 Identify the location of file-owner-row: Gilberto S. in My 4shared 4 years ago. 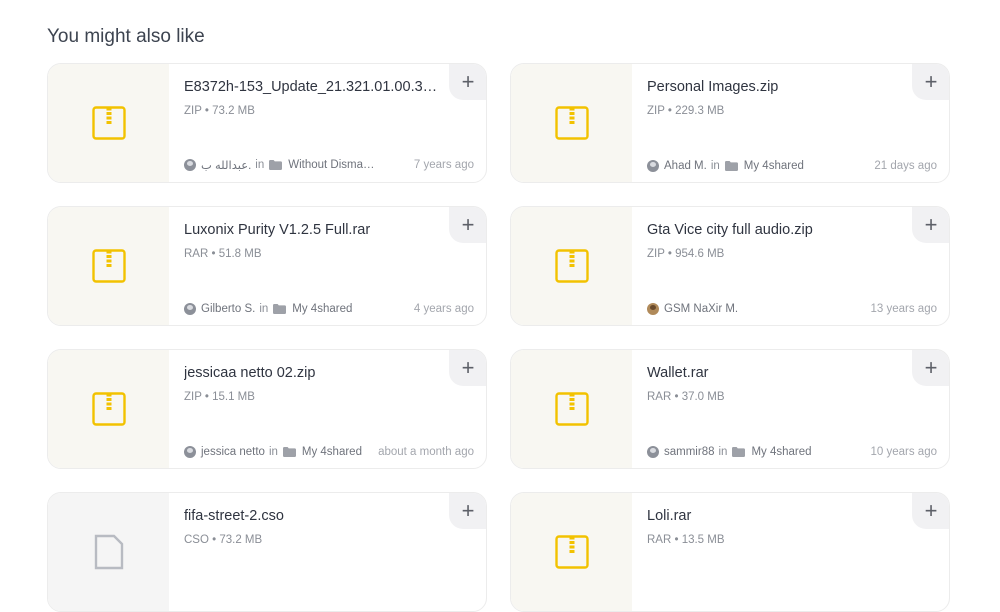
(329, 309).